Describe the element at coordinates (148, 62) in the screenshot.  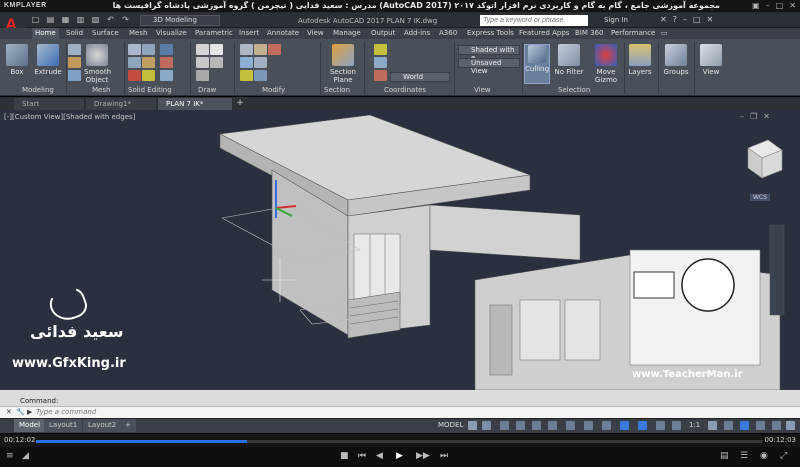
I see `mesh-tool-4-icon` at that location.